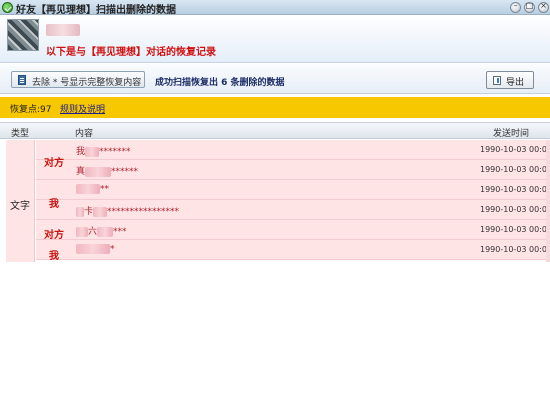  I want to click on column-send-time: 发送时间, so click(511, 132).